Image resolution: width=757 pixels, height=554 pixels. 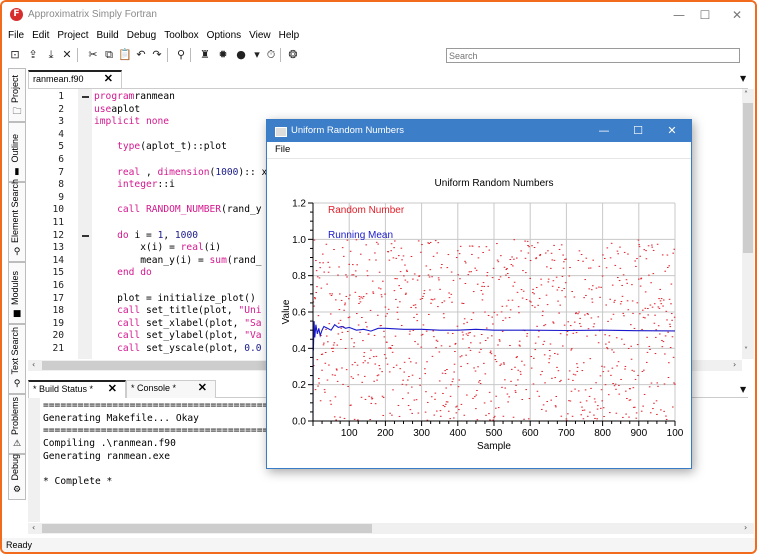 I want to click on scroll-up-icon: ˄, so click(x=746, y=94).